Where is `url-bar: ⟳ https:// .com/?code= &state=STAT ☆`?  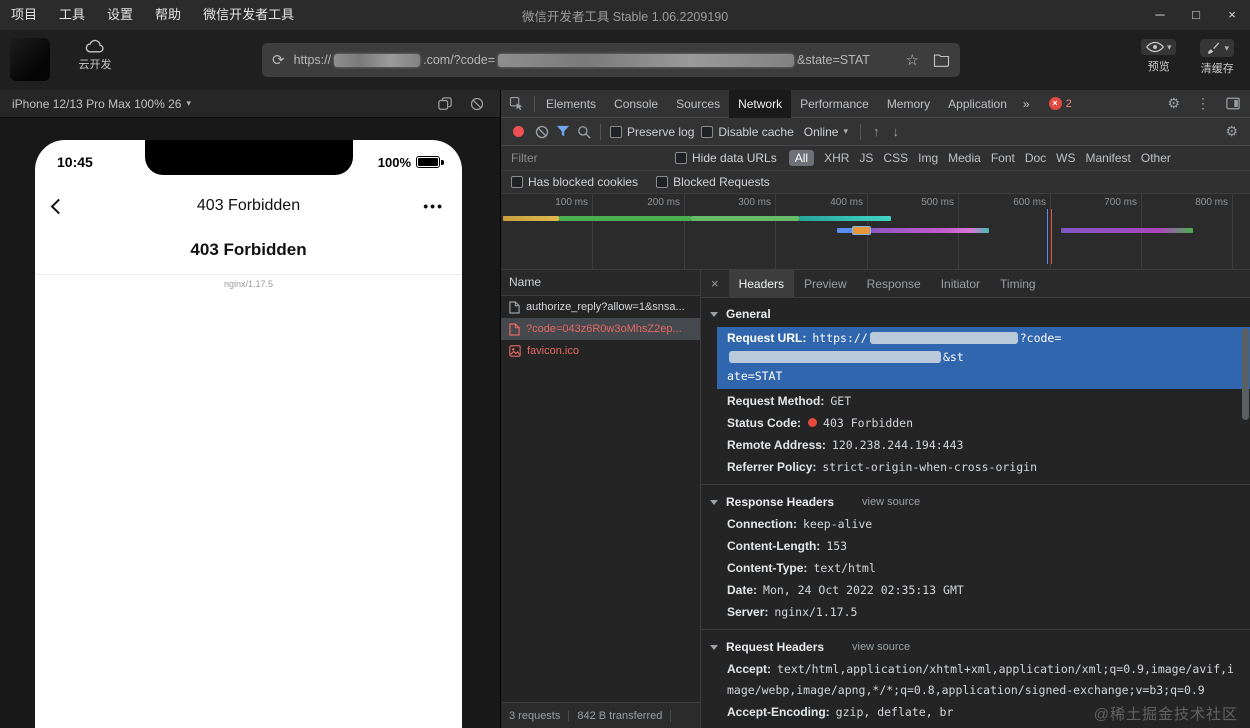
url-bar: ⟳ https:// .com/?code= &state=STAT ☆ is located at coordinates (611, 60).